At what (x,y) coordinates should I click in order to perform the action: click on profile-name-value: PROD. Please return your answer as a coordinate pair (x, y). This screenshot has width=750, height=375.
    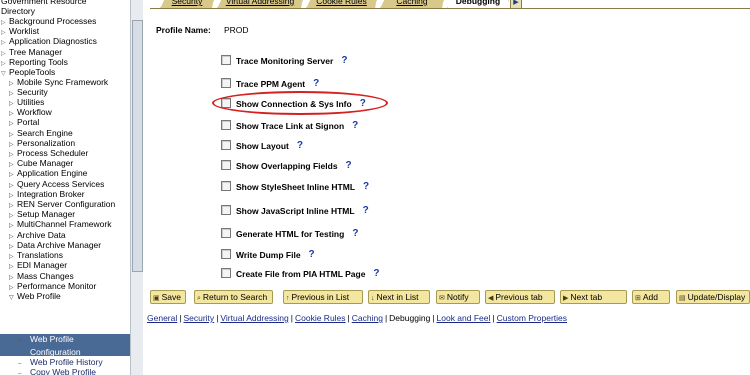
    Looking at the image, I should click on (236, 30).